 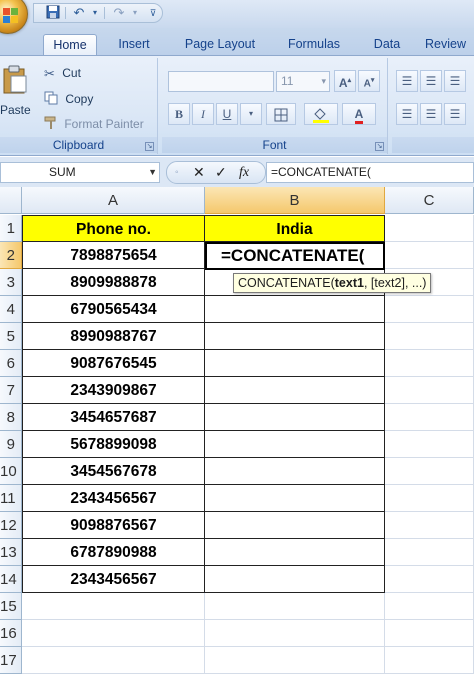 I want to click on borders-button, so click(x=281, y=114).